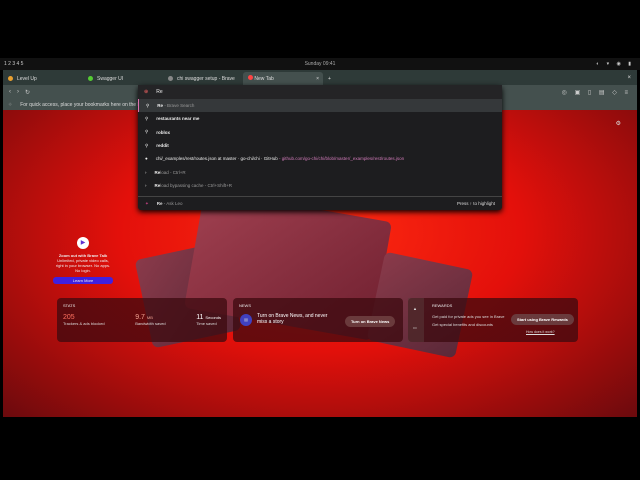 The width and height of the screenshot is (640, 480). I want to click on tab-swagger: Swagger UI, so click(123, 78).